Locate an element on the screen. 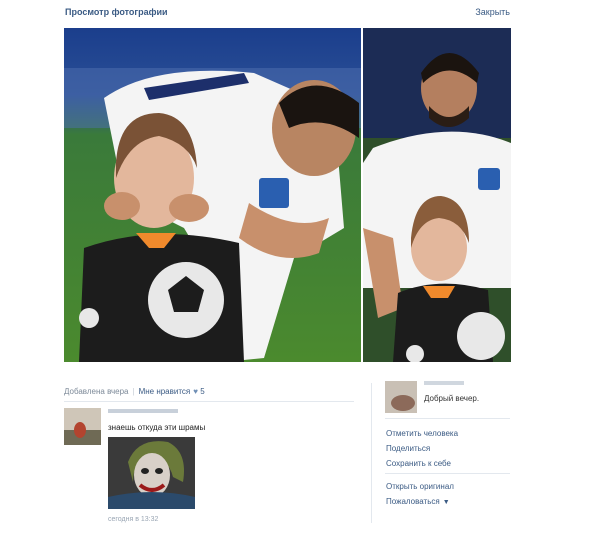 This screenshot has width=600, height=538. comment-author-name is located at coordinates (143, 411).